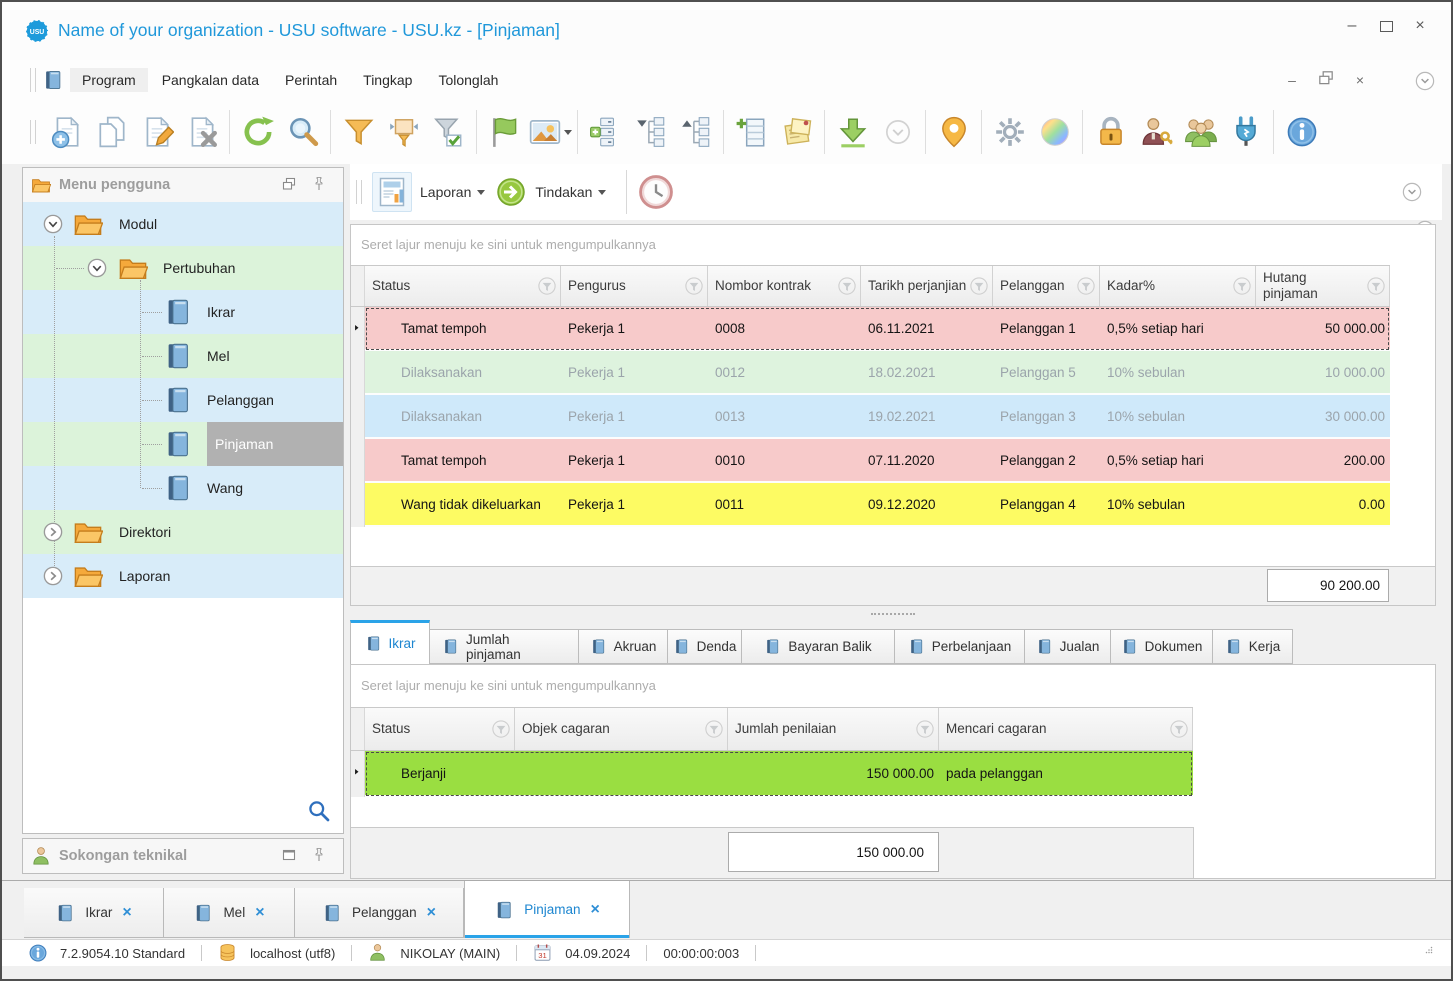 The height and width of the screenshot is (981, 1453). I want to click on flag-button, so click(504, 132).